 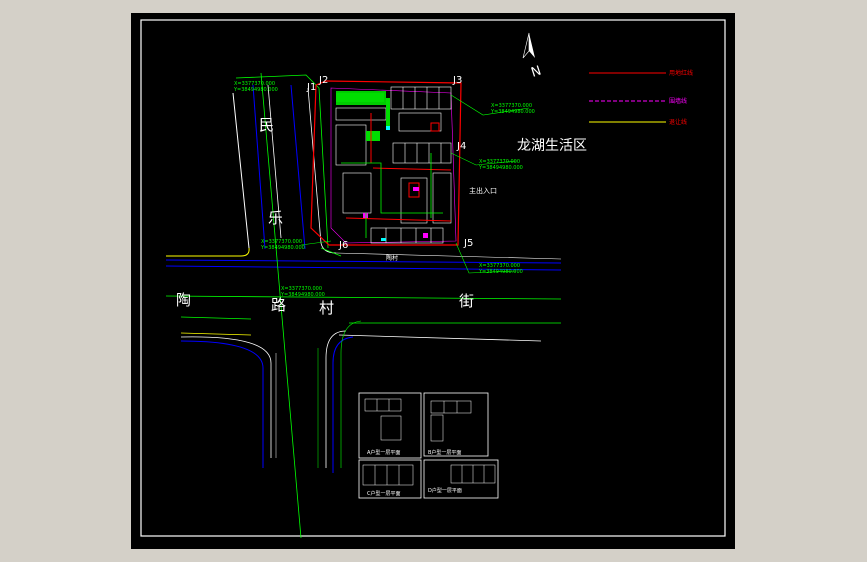 I want to click on junction-label: J3, so click(x=457, y=80).